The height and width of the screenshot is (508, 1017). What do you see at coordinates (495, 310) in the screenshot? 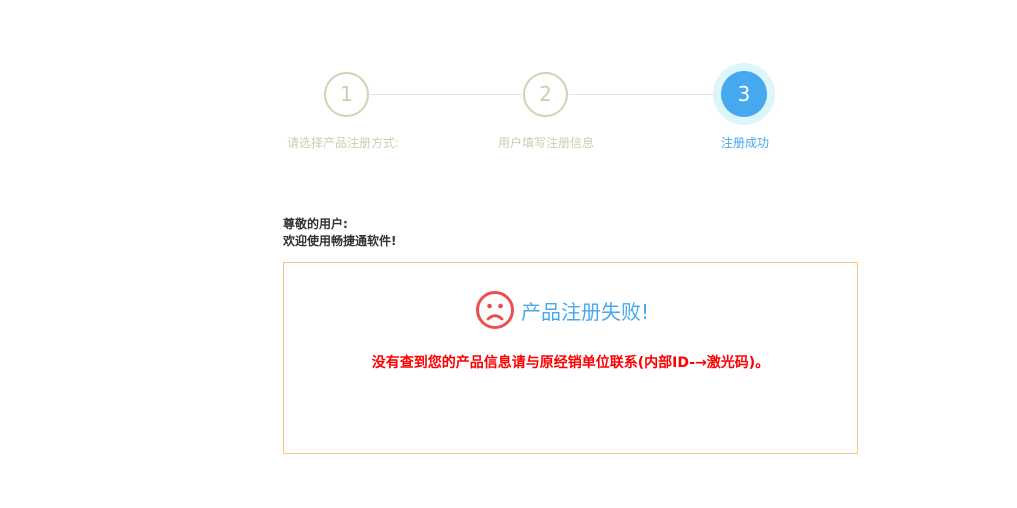
I see `sad-face-icon` at bounding box center [495, 310].